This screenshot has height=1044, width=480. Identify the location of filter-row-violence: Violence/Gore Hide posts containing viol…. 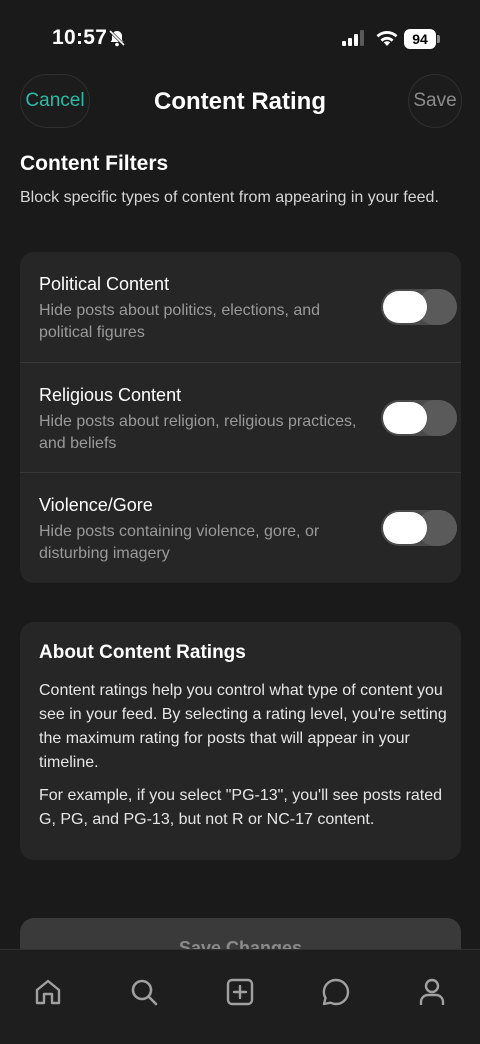
(240, 527).